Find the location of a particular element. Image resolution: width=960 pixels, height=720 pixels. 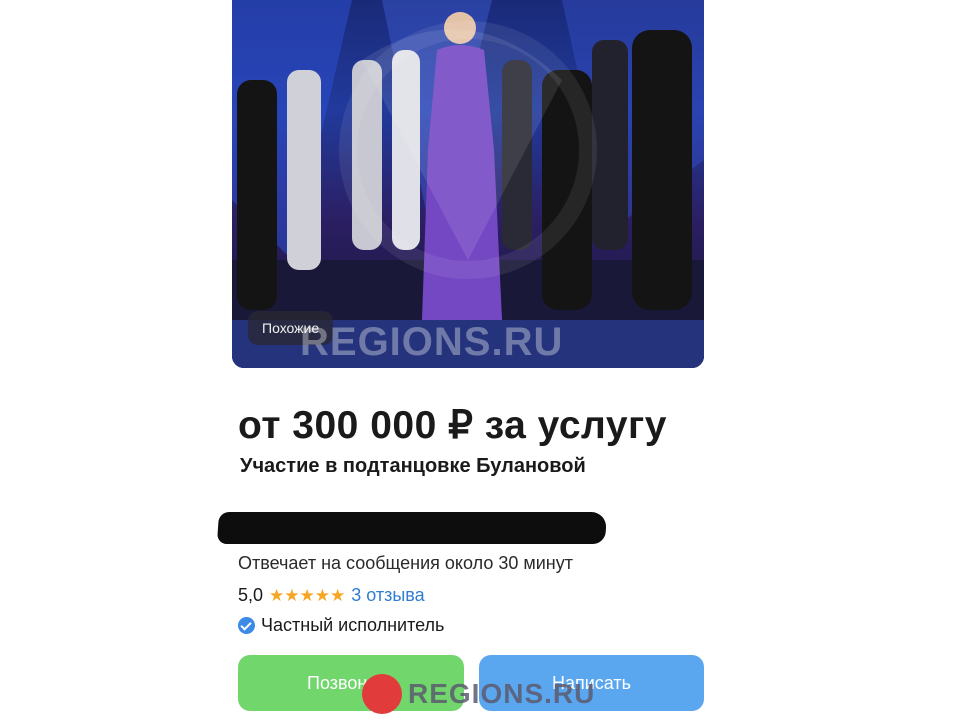

seller-type-row: Частный исполнитель is located at coordinates (341, 625).